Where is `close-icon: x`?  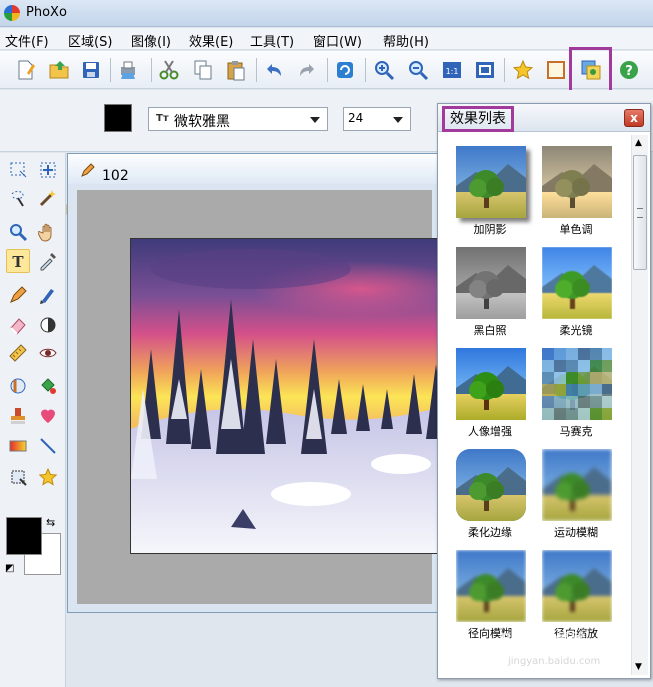 close-icon: x is located at coordinates (634, 118).